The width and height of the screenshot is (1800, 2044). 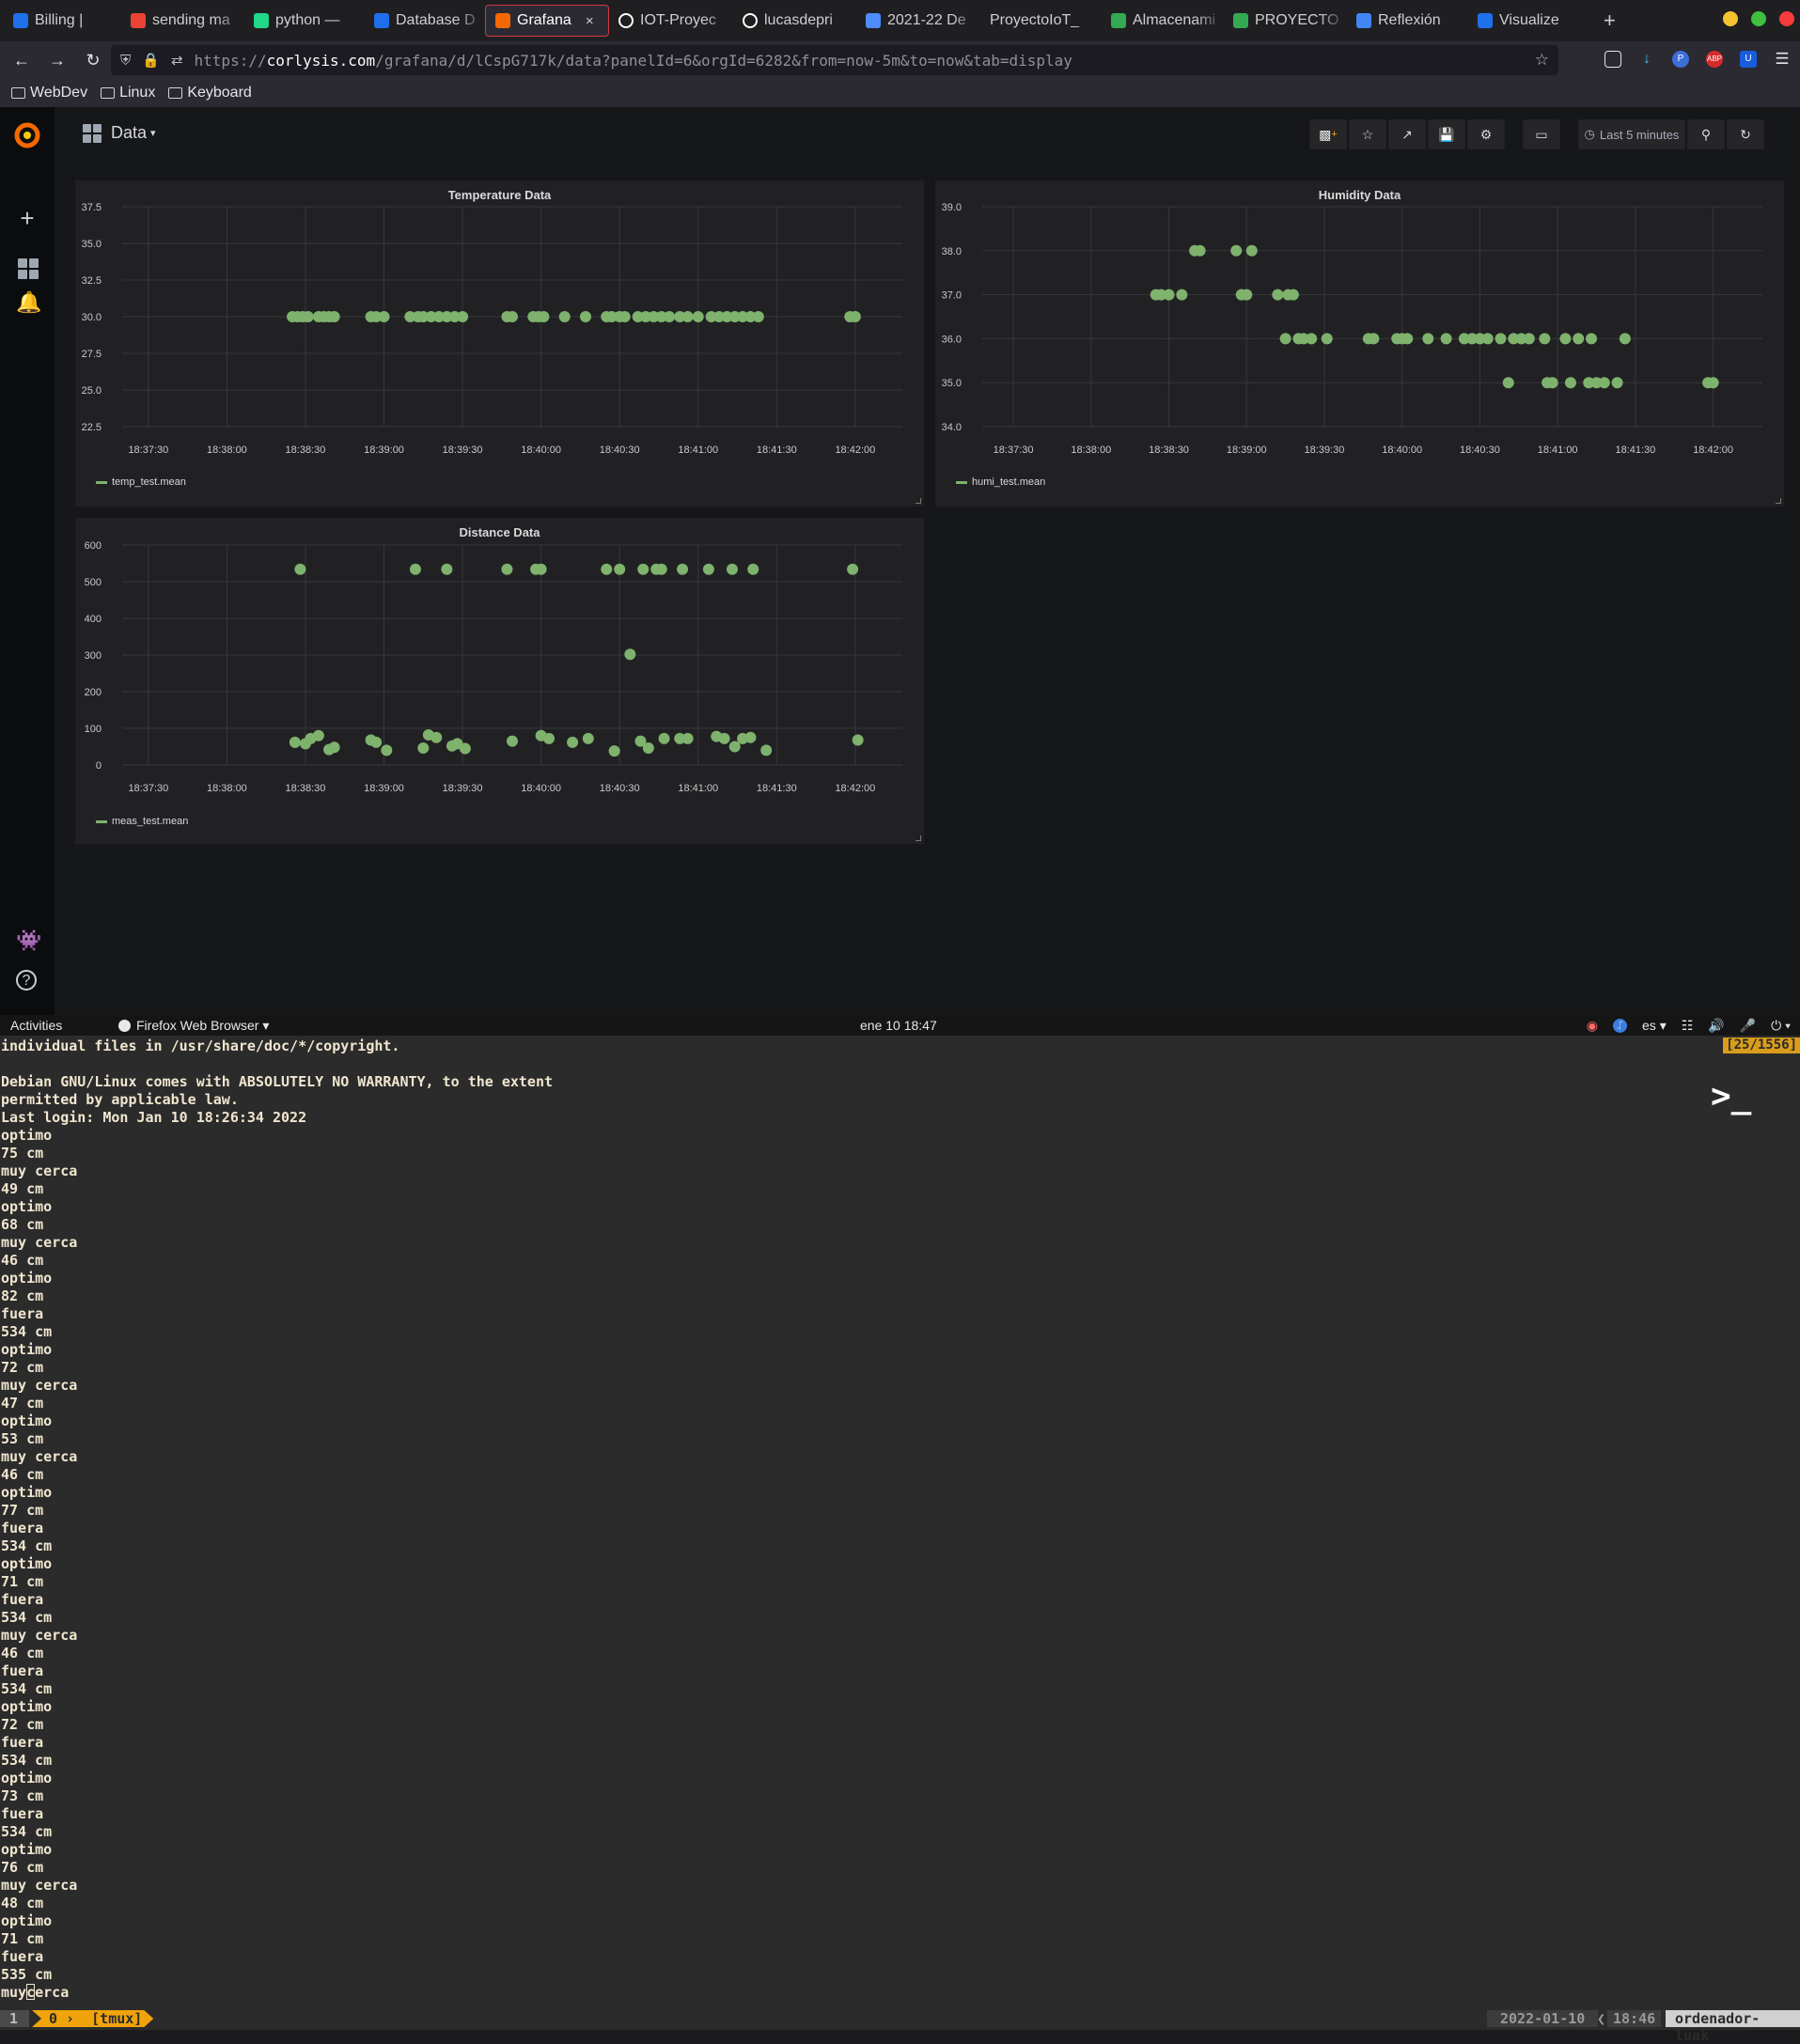 What do you see at coordinates (590, 21) in the screenshot?
I see `close-tab-icon: ×` at bounding box center [590, 21].